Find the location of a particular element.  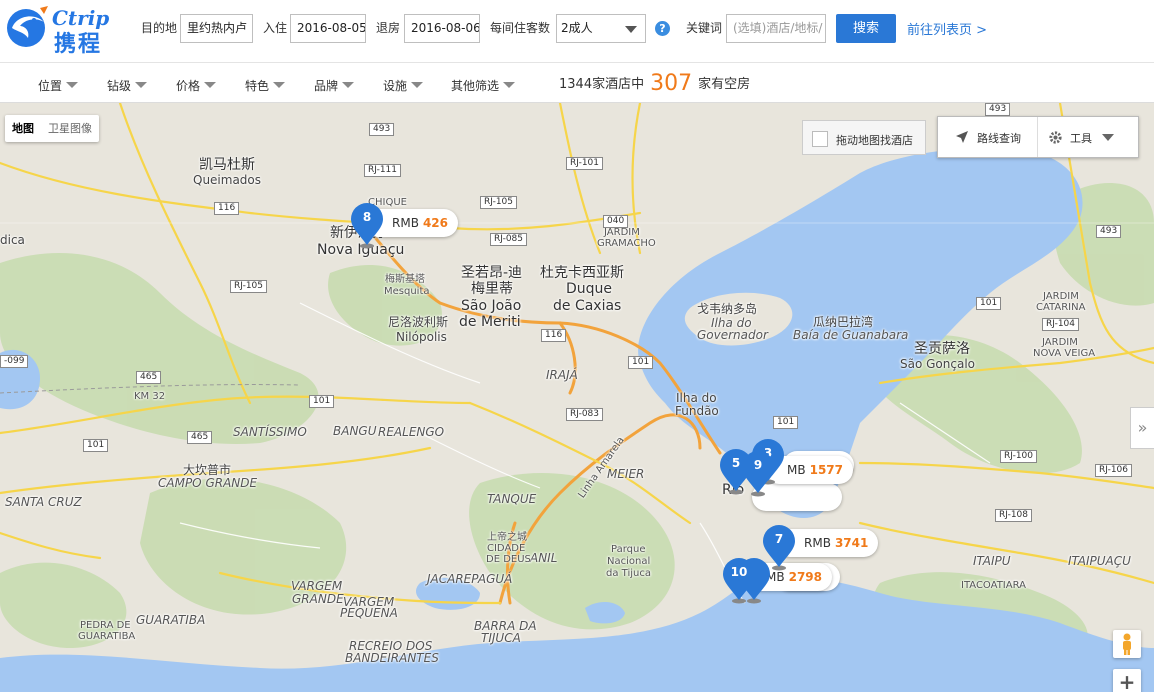

place-label: DE DEUS is located at coordinates (508, 559).